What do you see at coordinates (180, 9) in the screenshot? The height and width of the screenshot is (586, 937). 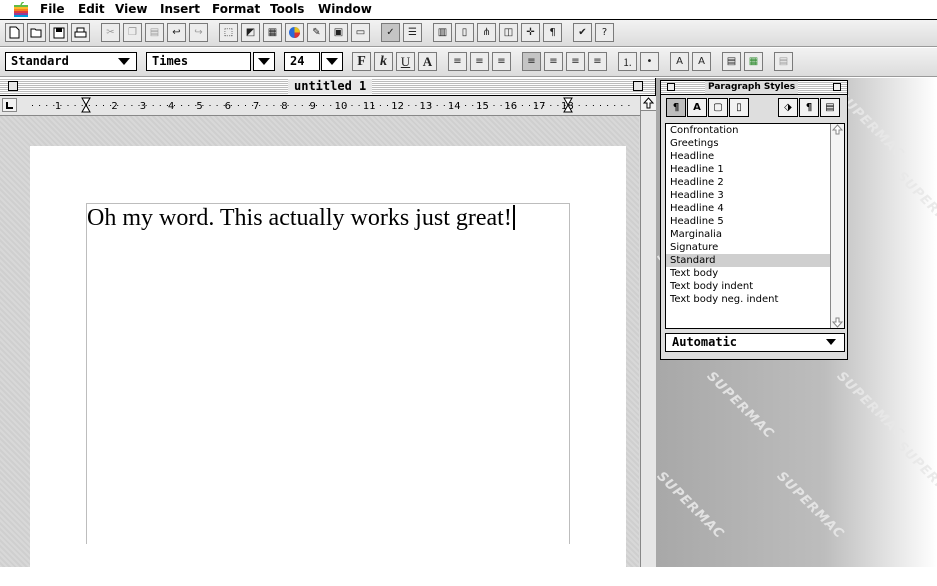 I see `menu-insert: Insert` at bounding box center [180, 9].